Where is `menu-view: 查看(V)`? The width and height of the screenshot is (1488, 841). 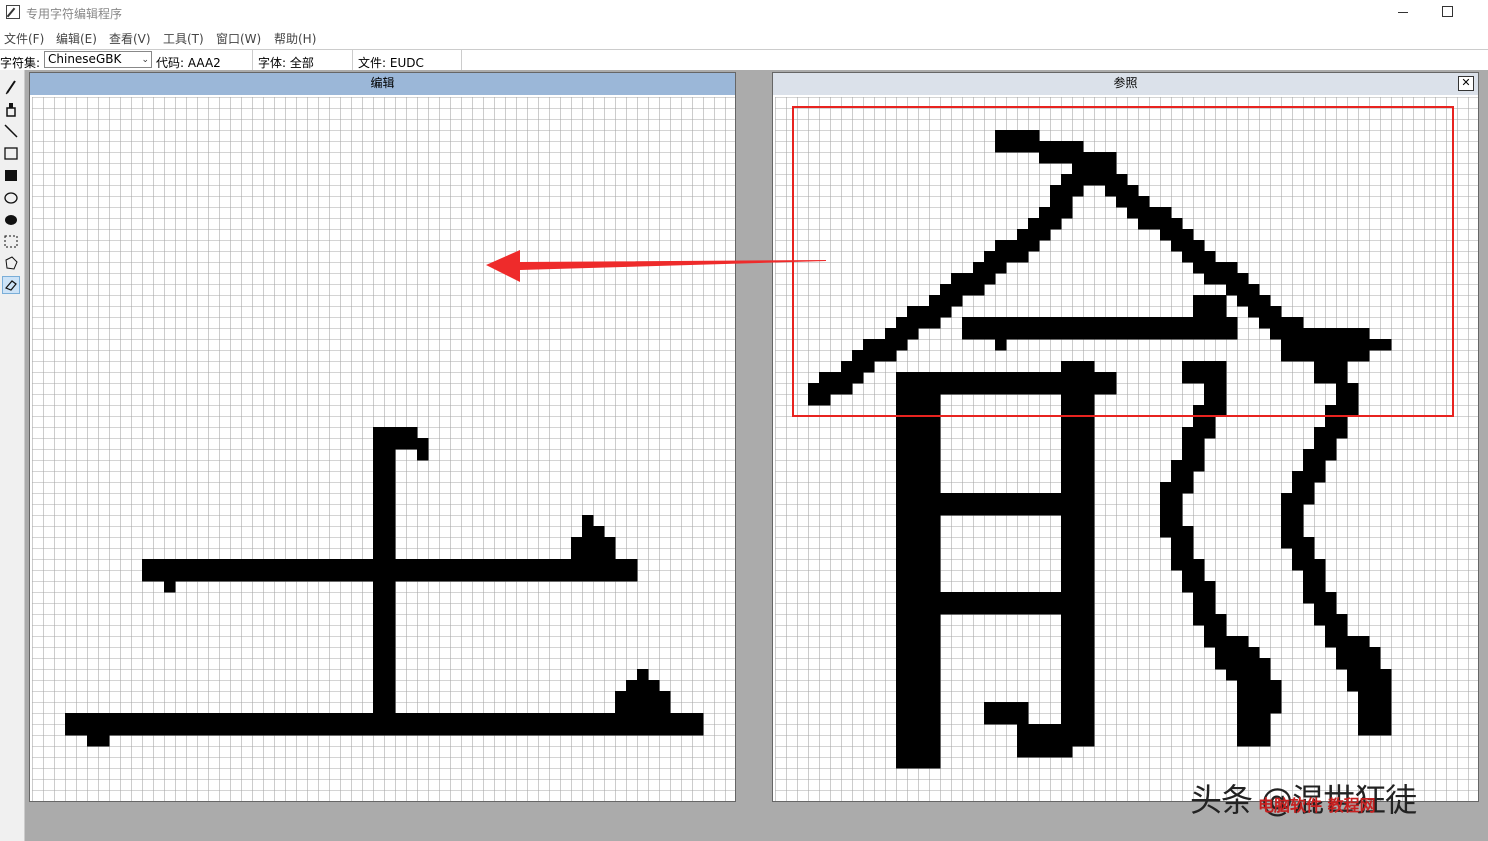 menu-view: 查看(V) is located at coordinates (130, 38).